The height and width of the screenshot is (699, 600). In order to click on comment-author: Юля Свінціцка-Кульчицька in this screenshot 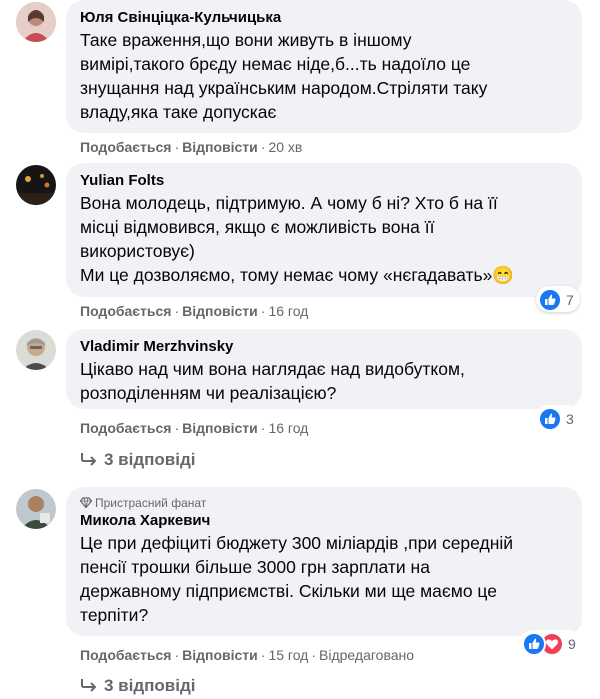, I will do `click(324, 18)`.